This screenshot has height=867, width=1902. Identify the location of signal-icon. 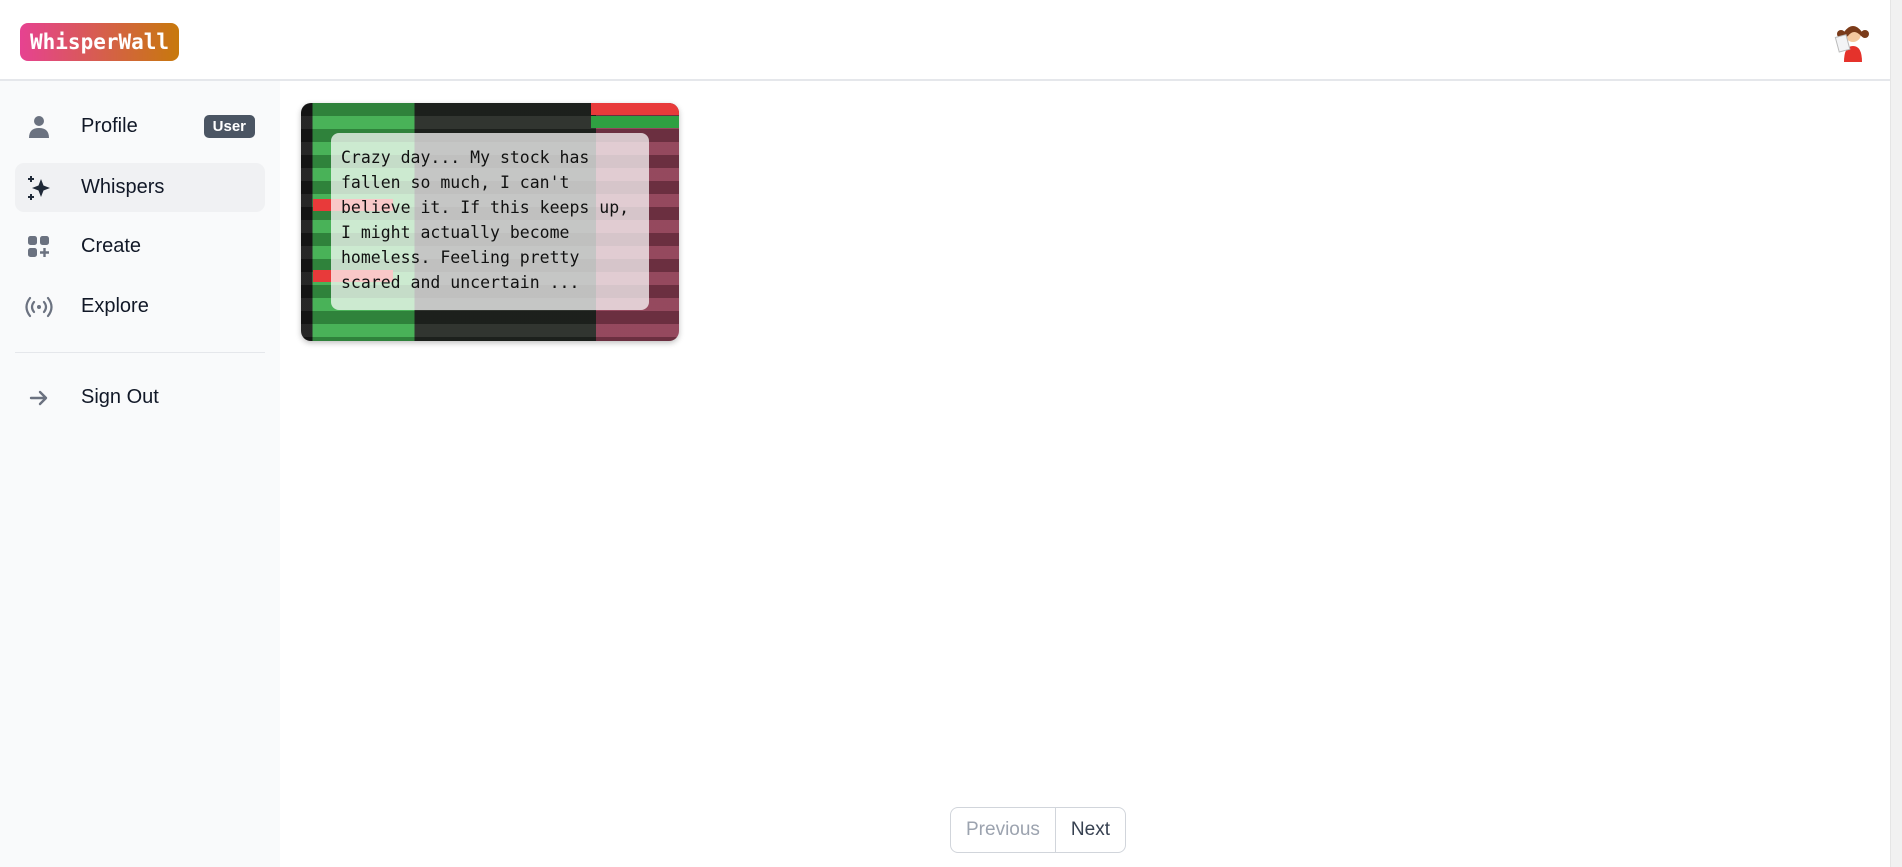
(39, 307).